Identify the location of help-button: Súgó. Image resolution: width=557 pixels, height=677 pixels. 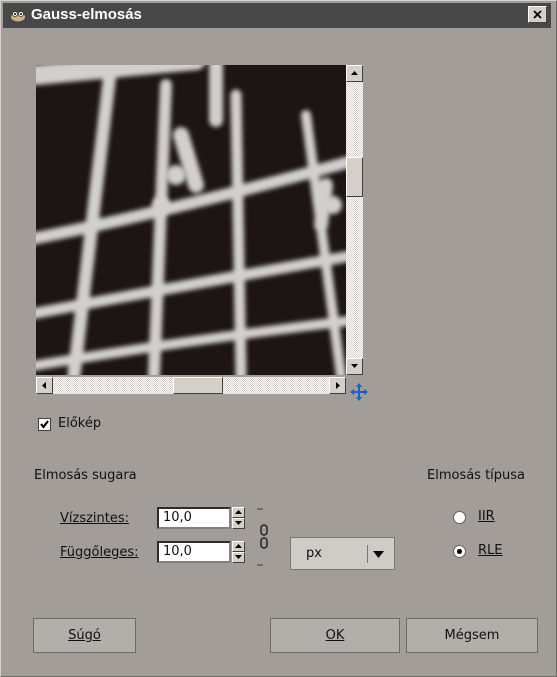
(84, 635).